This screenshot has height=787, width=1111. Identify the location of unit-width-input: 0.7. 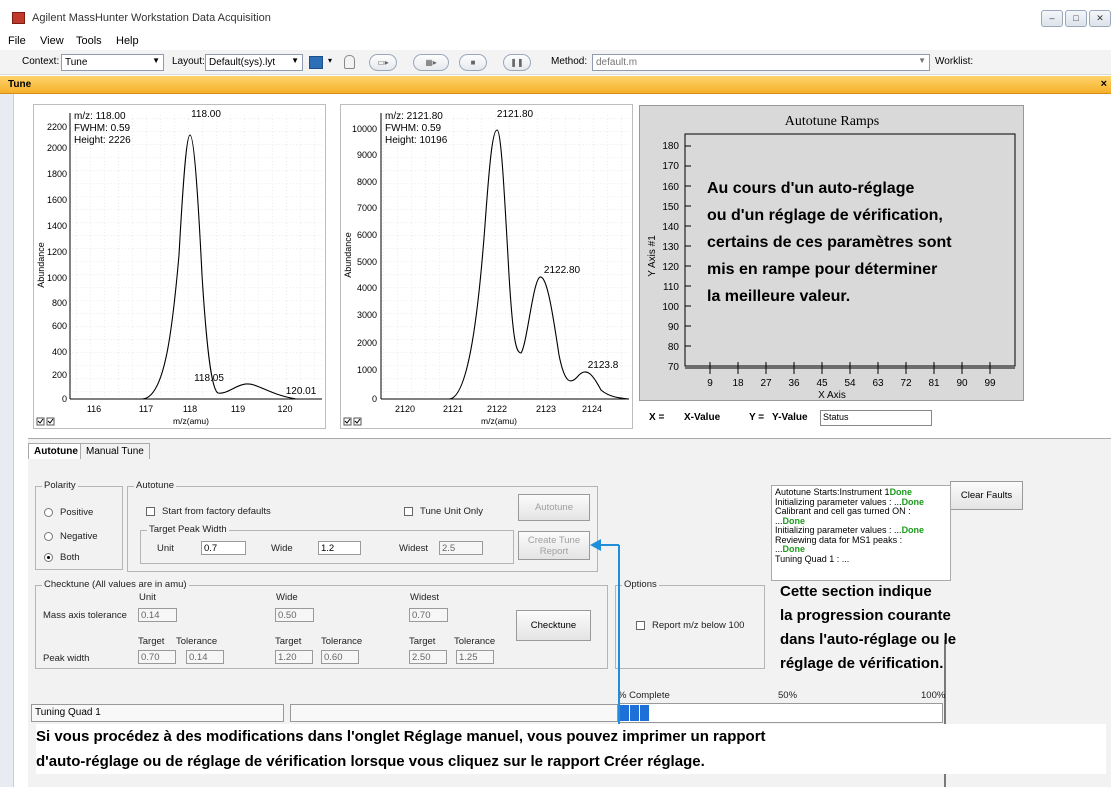
(223, 548).